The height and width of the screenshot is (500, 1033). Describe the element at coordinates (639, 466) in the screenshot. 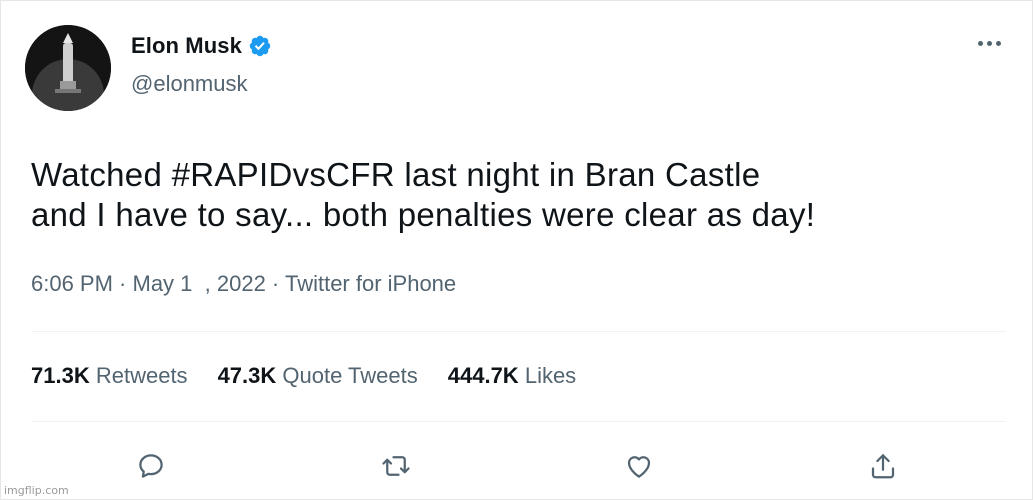

I see `like-icon` at that location.